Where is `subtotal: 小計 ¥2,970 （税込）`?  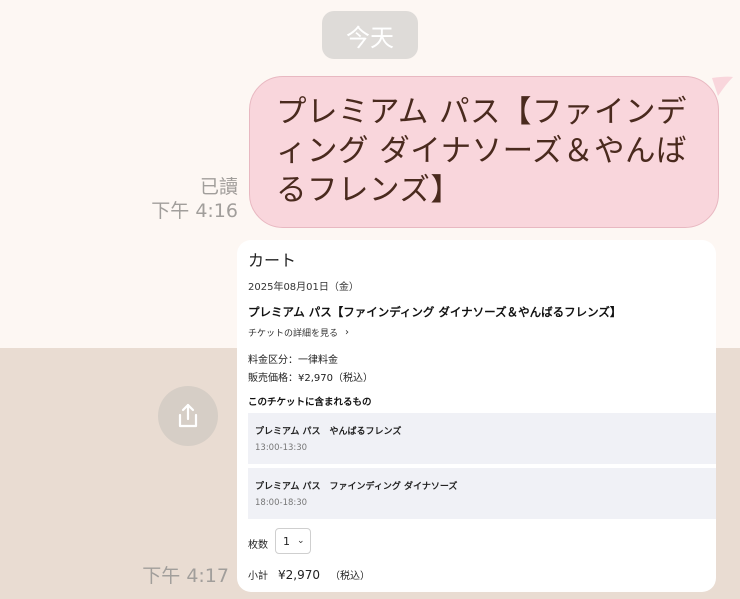
subtotal: 小計 ¥2,970 （税込） is located at coordinates (309, 574).